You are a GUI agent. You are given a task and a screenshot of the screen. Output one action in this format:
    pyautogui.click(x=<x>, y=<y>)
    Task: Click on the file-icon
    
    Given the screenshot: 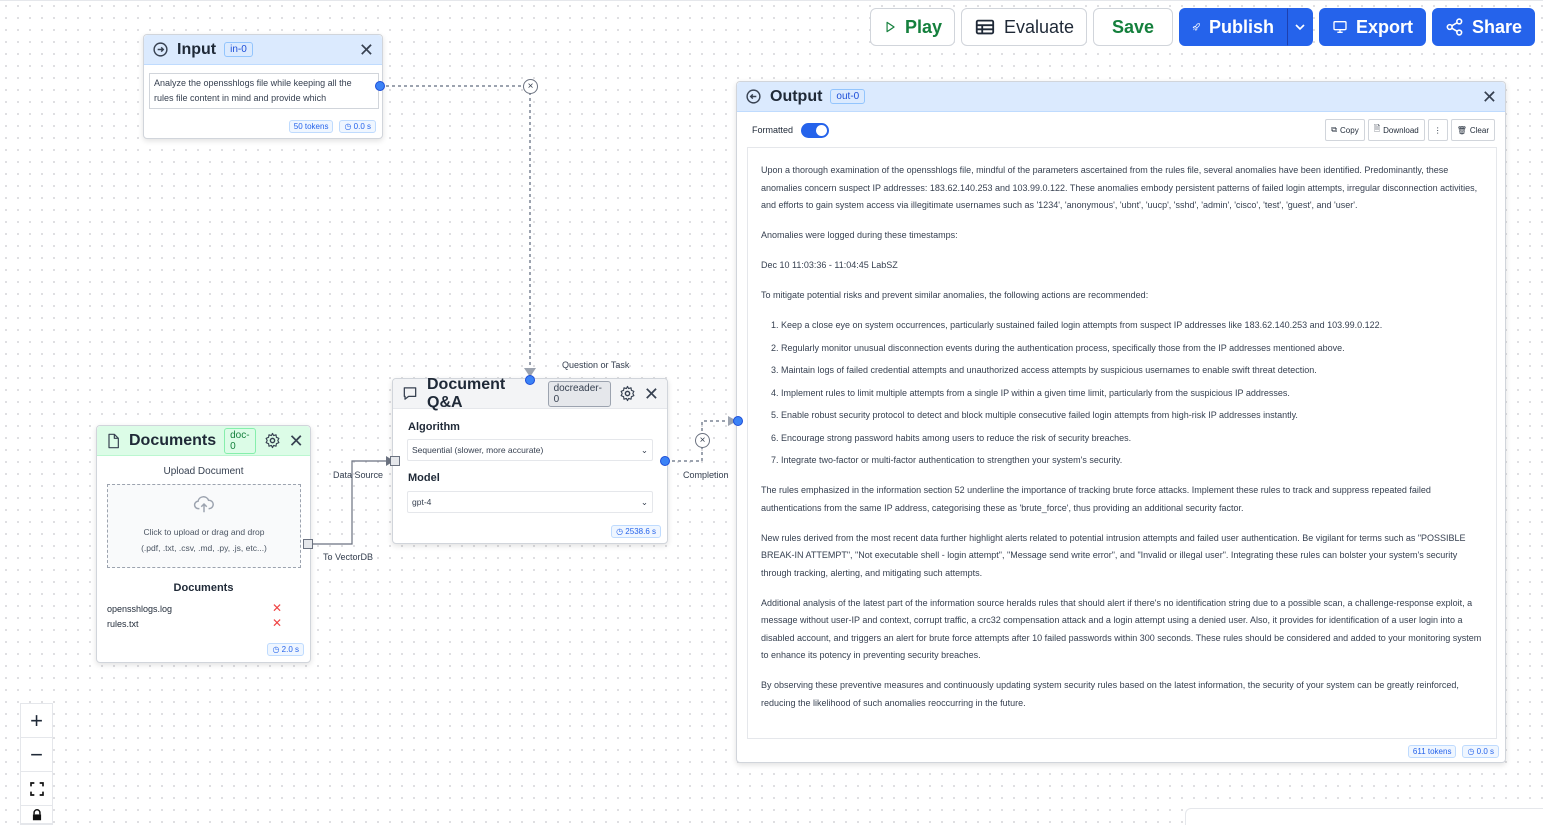 What is the action you would take?
    pyautogui.click(x=113, y=441)
    